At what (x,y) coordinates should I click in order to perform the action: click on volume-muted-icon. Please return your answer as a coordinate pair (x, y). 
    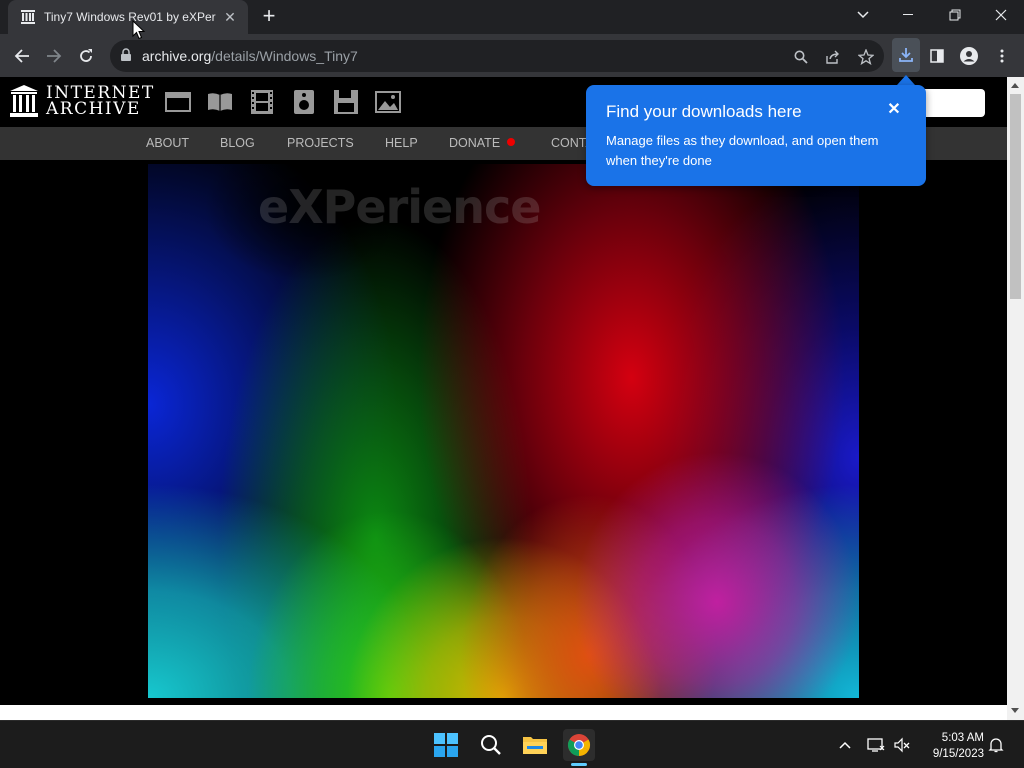
    Looking at the image, I should click on (902, 745).